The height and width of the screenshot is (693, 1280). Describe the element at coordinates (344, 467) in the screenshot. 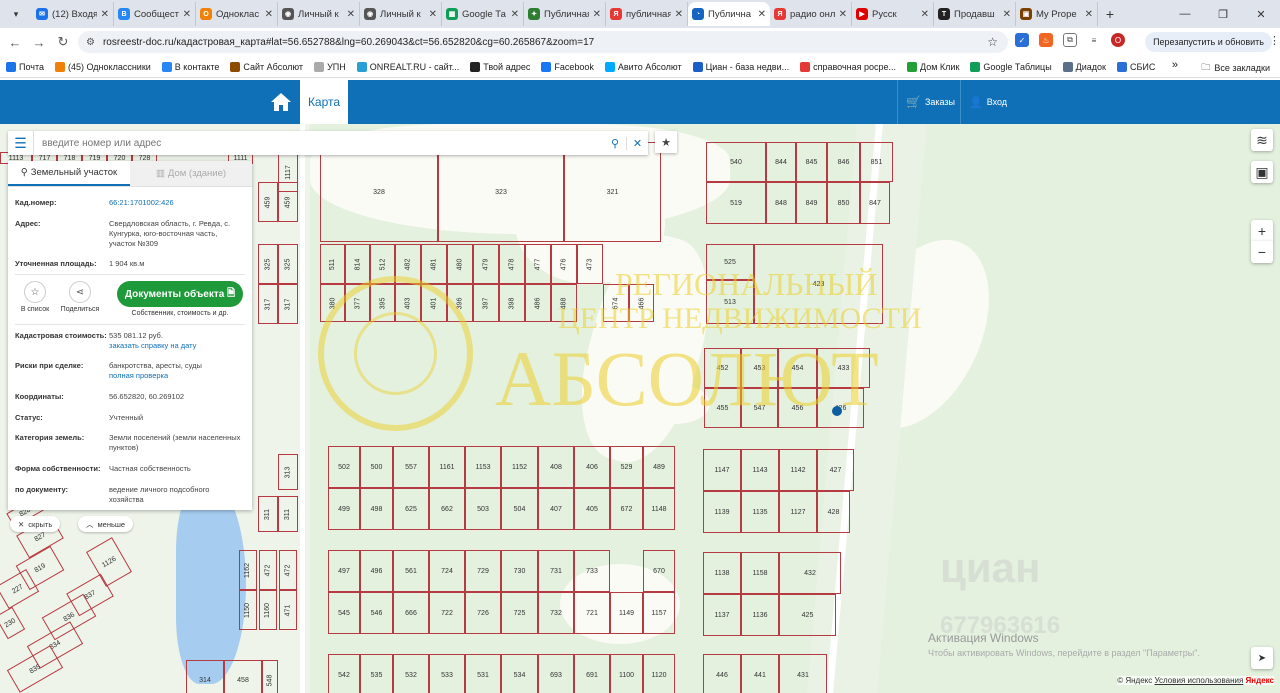

I see `land-plot: 502` at that location.